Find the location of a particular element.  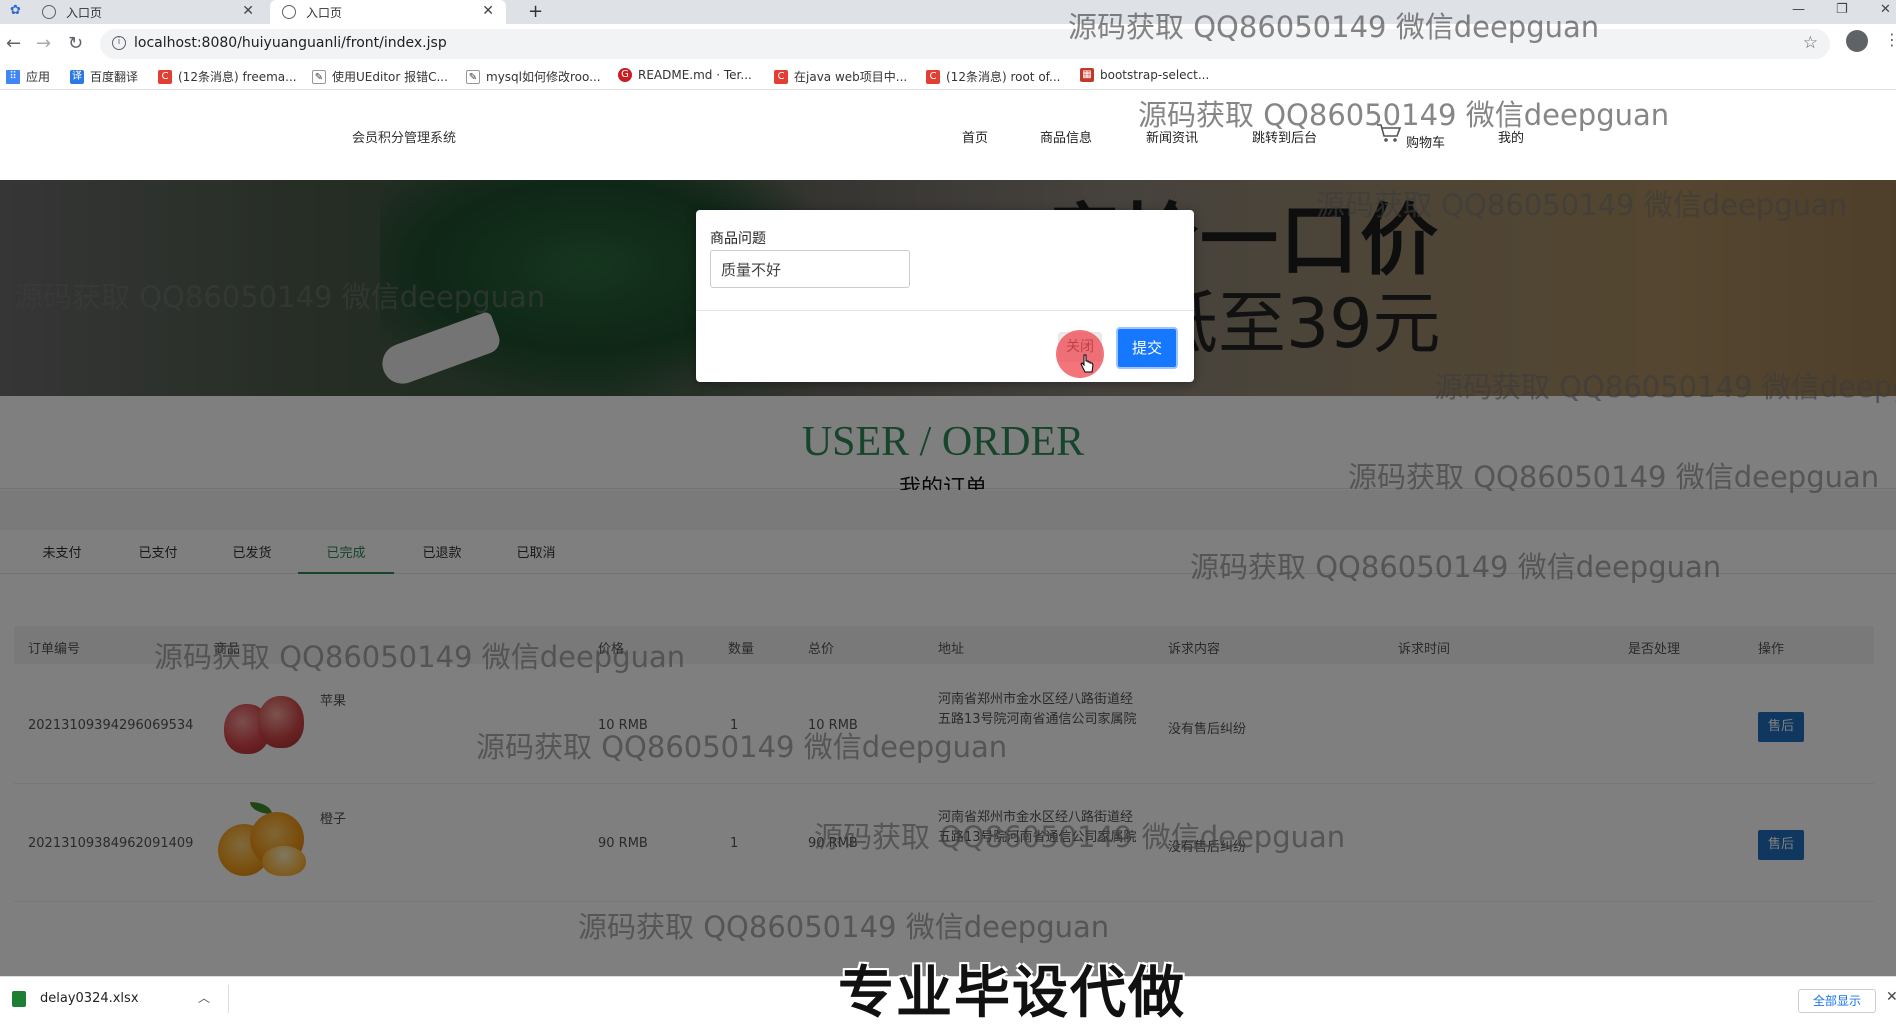

site-icon: ▦ is located at coordinates (1087, 75).